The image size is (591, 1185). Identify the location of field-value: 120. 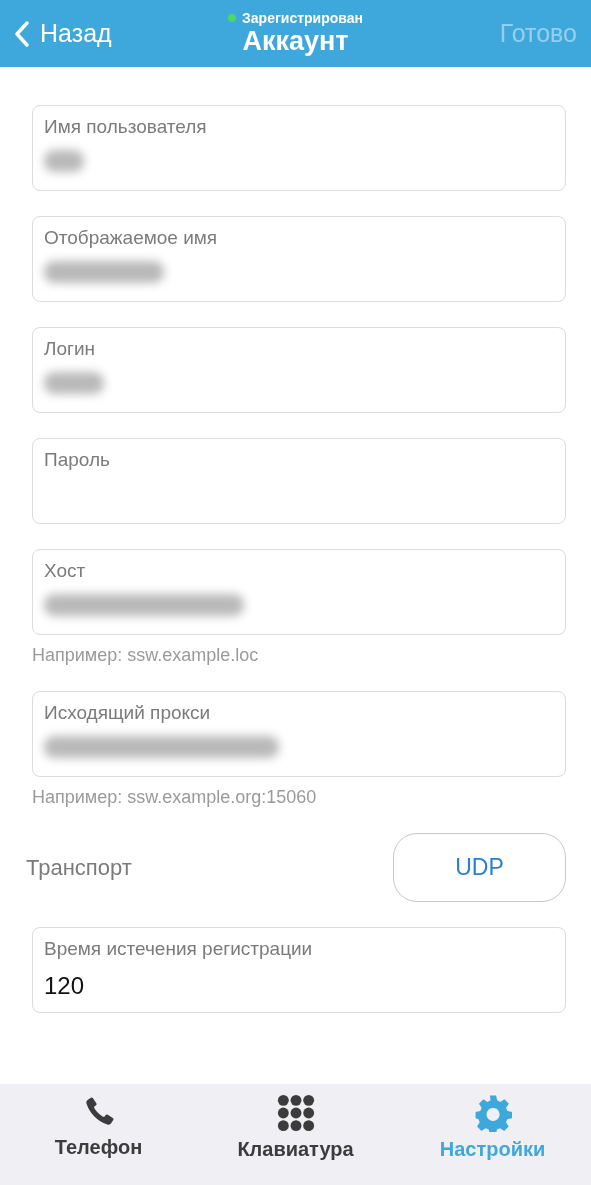
(65, 986).